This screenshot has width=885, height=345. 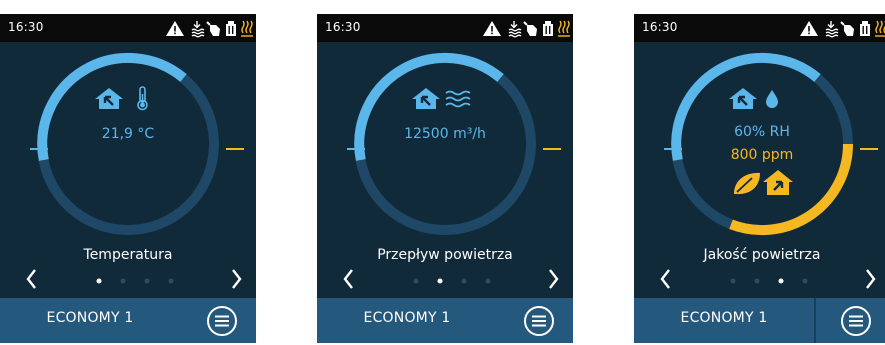 What do you see at coordinates (762, 132) in the screenshot?
I see `humidity-value: 60% RH` at bounding box center [762, 132].